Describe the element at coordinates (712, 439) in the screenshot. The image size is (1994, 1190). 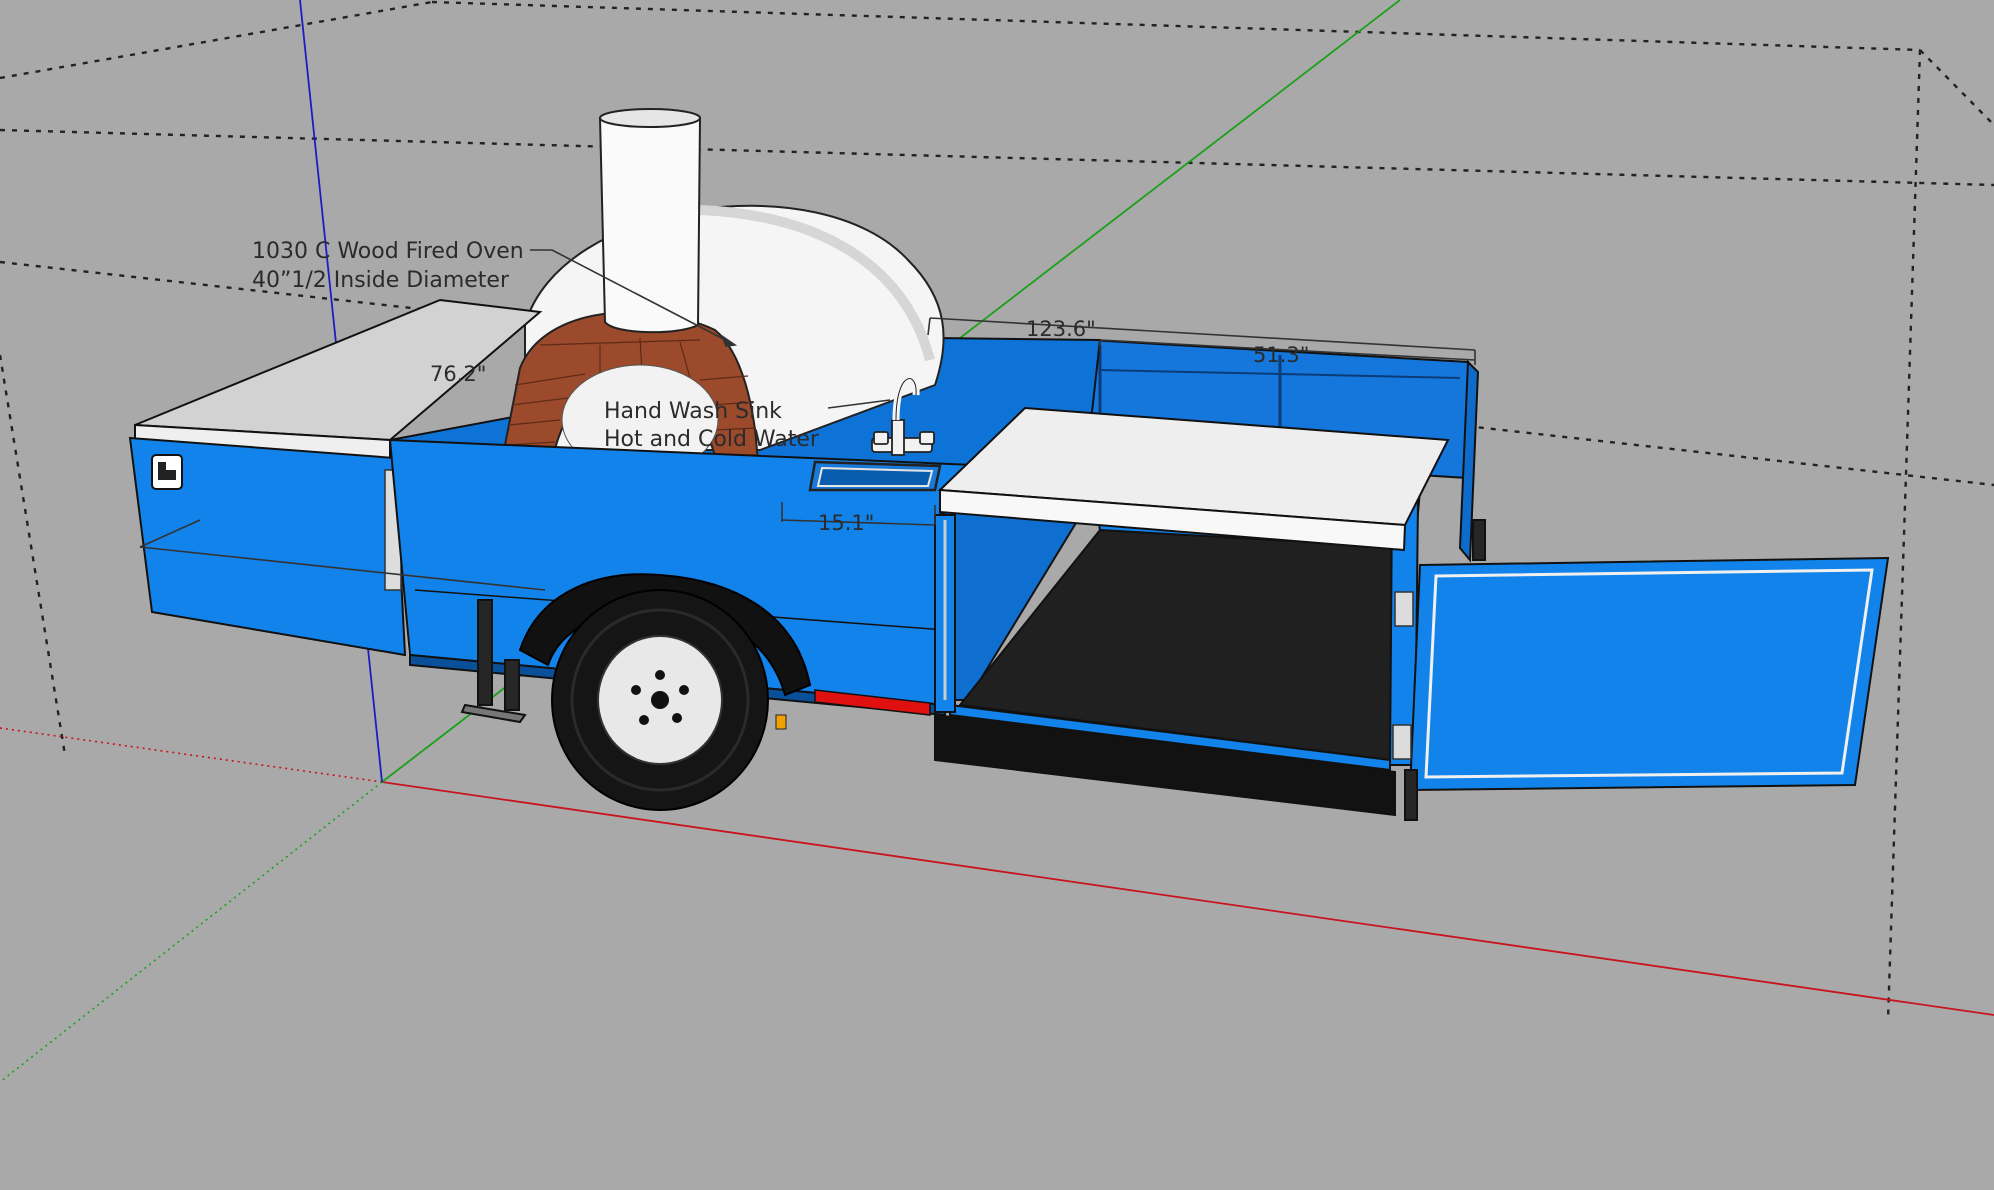
I see `sink-label-line2: Hot and Cold Water` at that location.